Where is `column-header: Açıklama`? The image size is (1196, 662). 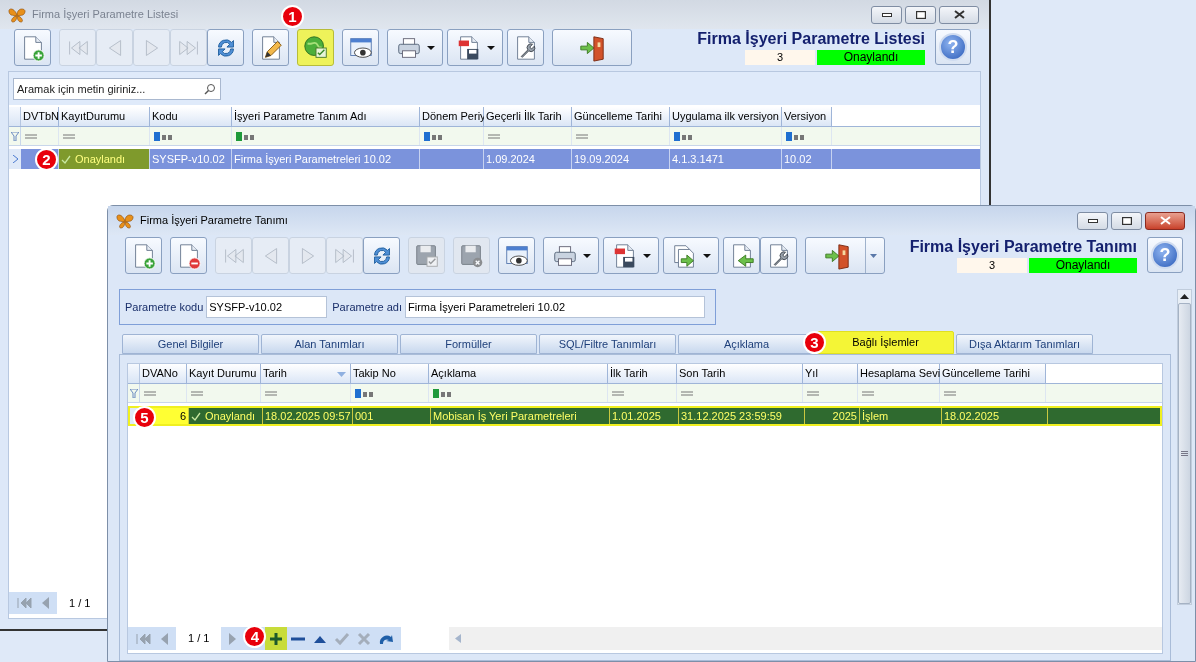 column-header: Açıklama is located at coordinates (518, 373).